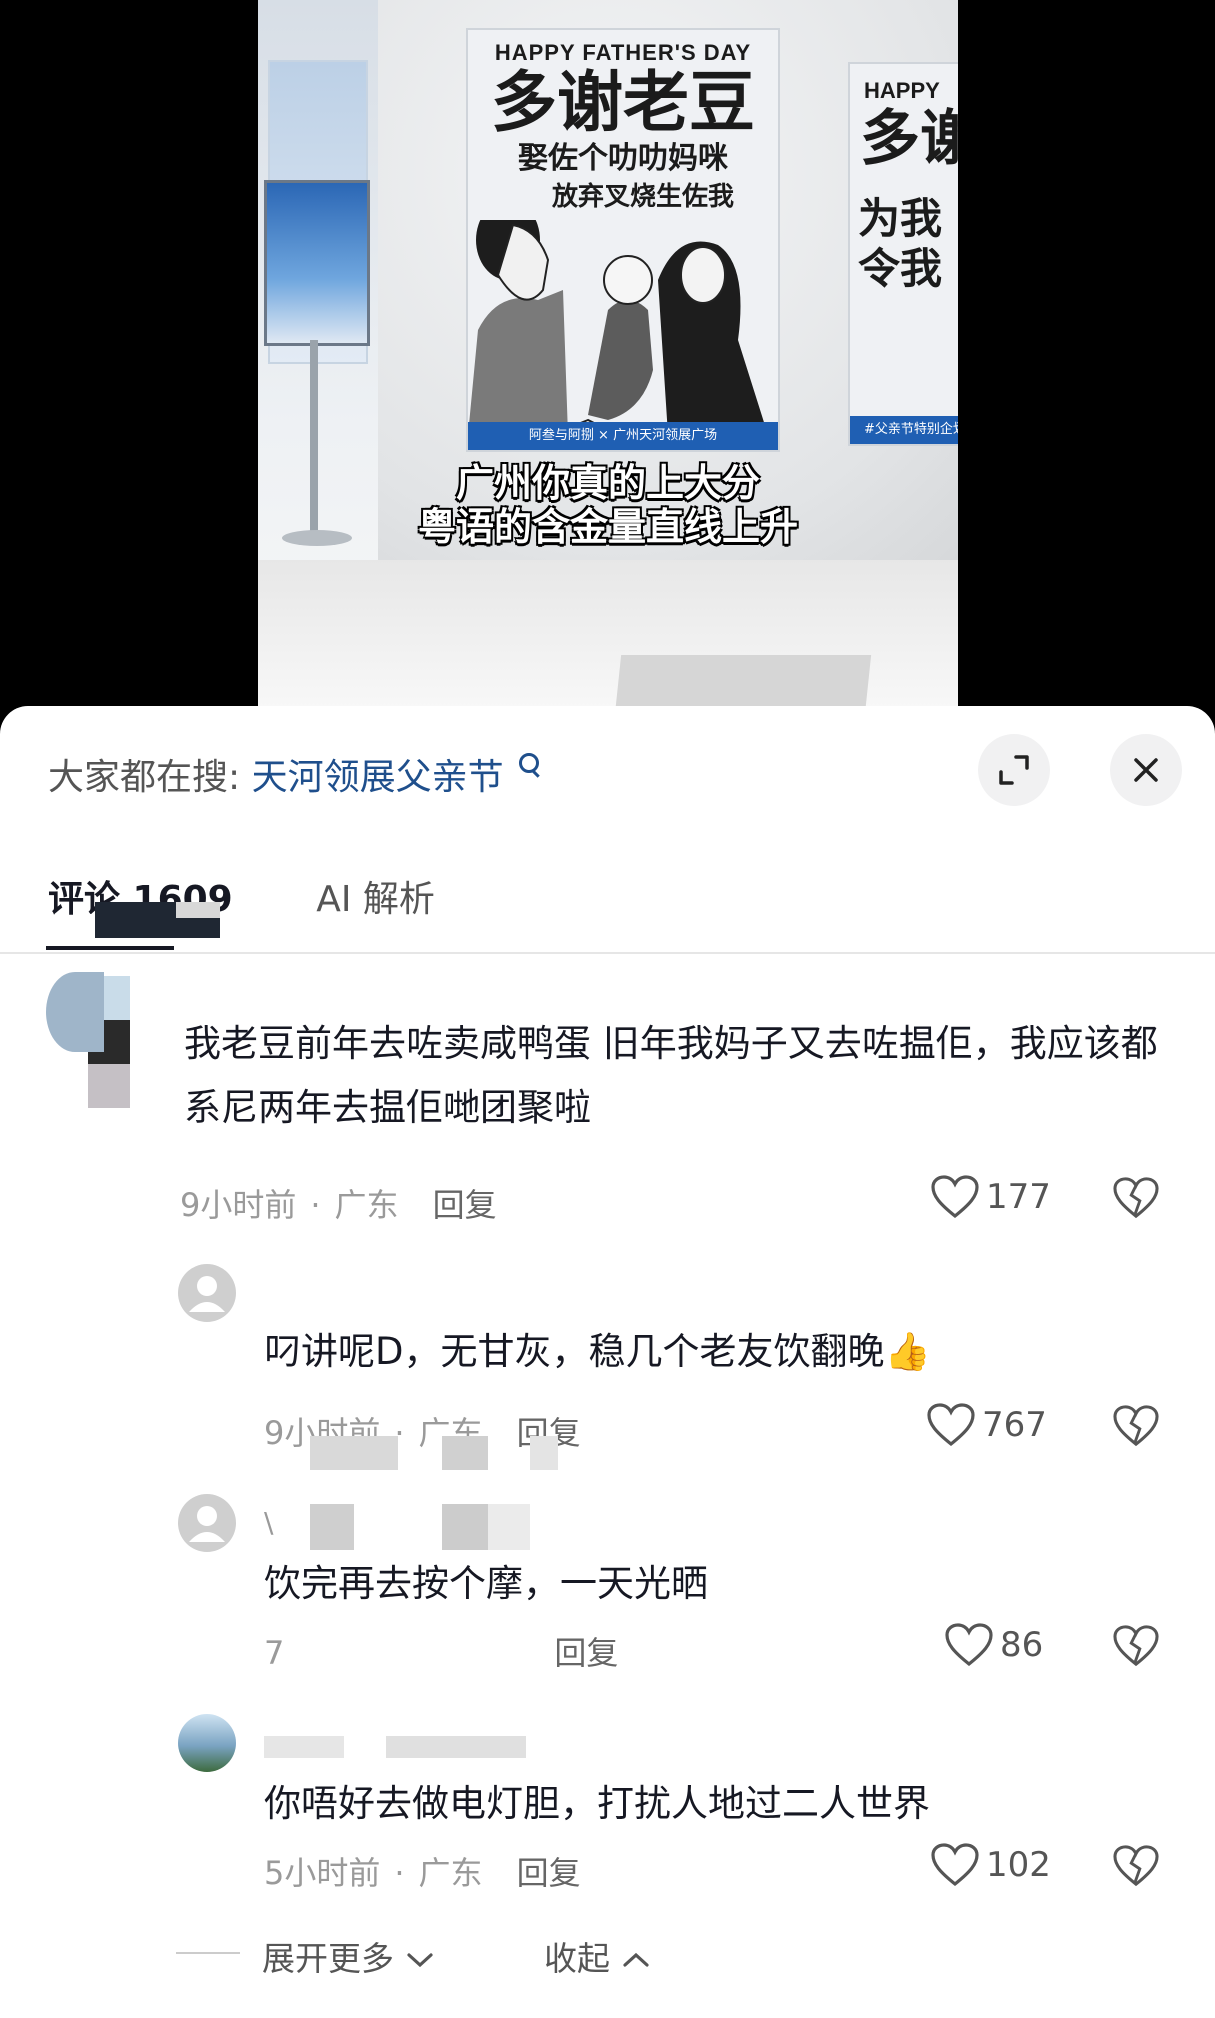  Describe the element at coordinates (671, 1075) in the screenshot. I see `comment-text: 我老豆前年去咗卖咸鸭蛋 旧年我妈子又去咗揾佢，我应该都系尼两年去揾佢哋团聚啦` at that location.